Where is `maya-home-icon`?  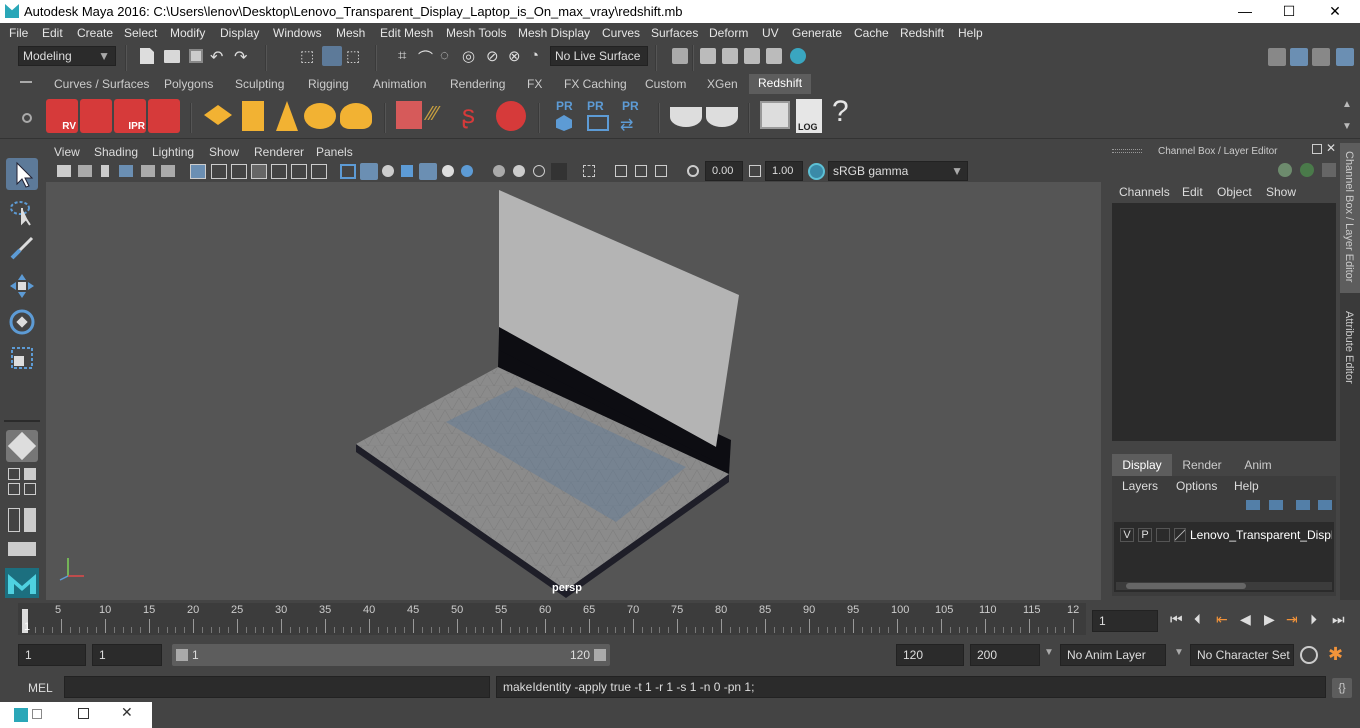
maya-home-icon is located at coordinates (22, 583).